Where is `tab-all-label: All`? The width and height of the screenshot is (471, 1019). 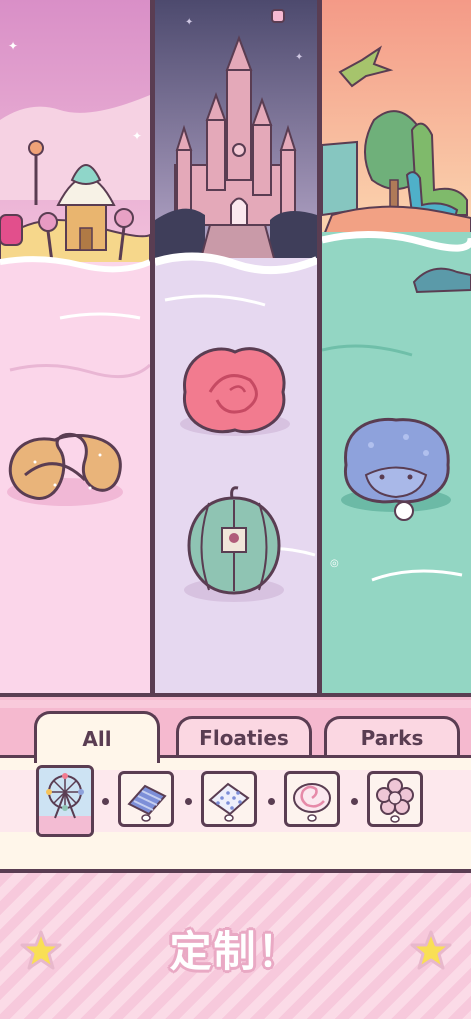
tab-all-label: All is located at coordinates (97, 738).